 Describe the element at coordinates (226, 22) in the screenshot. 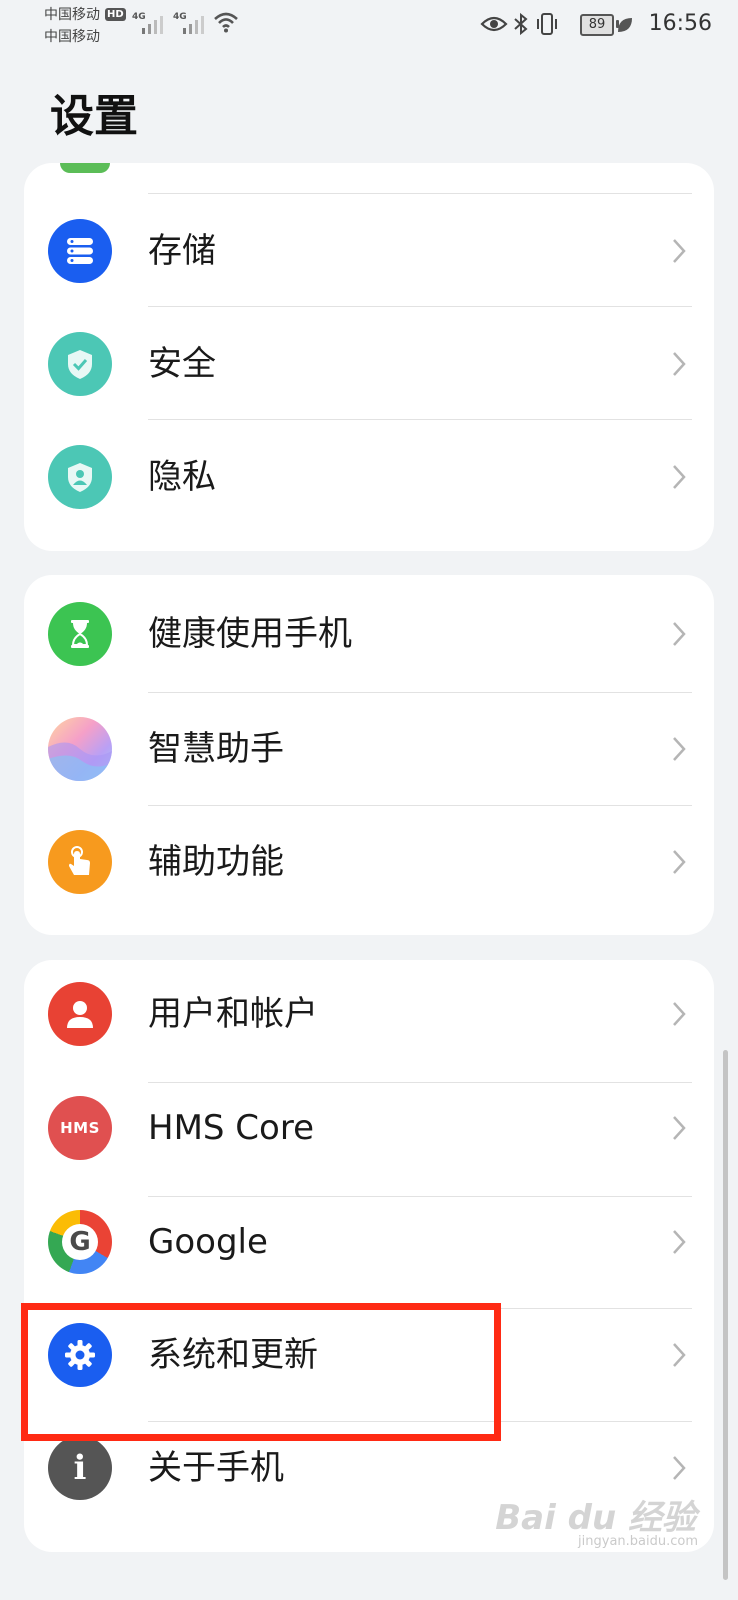

I see `wifi-icon` at that location.